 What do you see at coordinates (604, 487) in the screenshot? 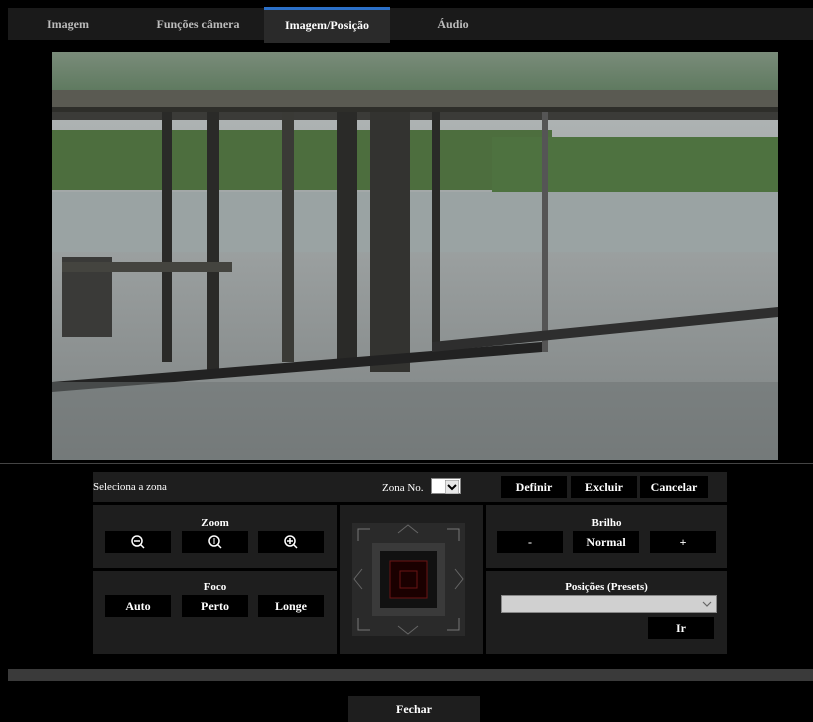
I see `delete-button: Excluir` at bounding box center [604, 487].